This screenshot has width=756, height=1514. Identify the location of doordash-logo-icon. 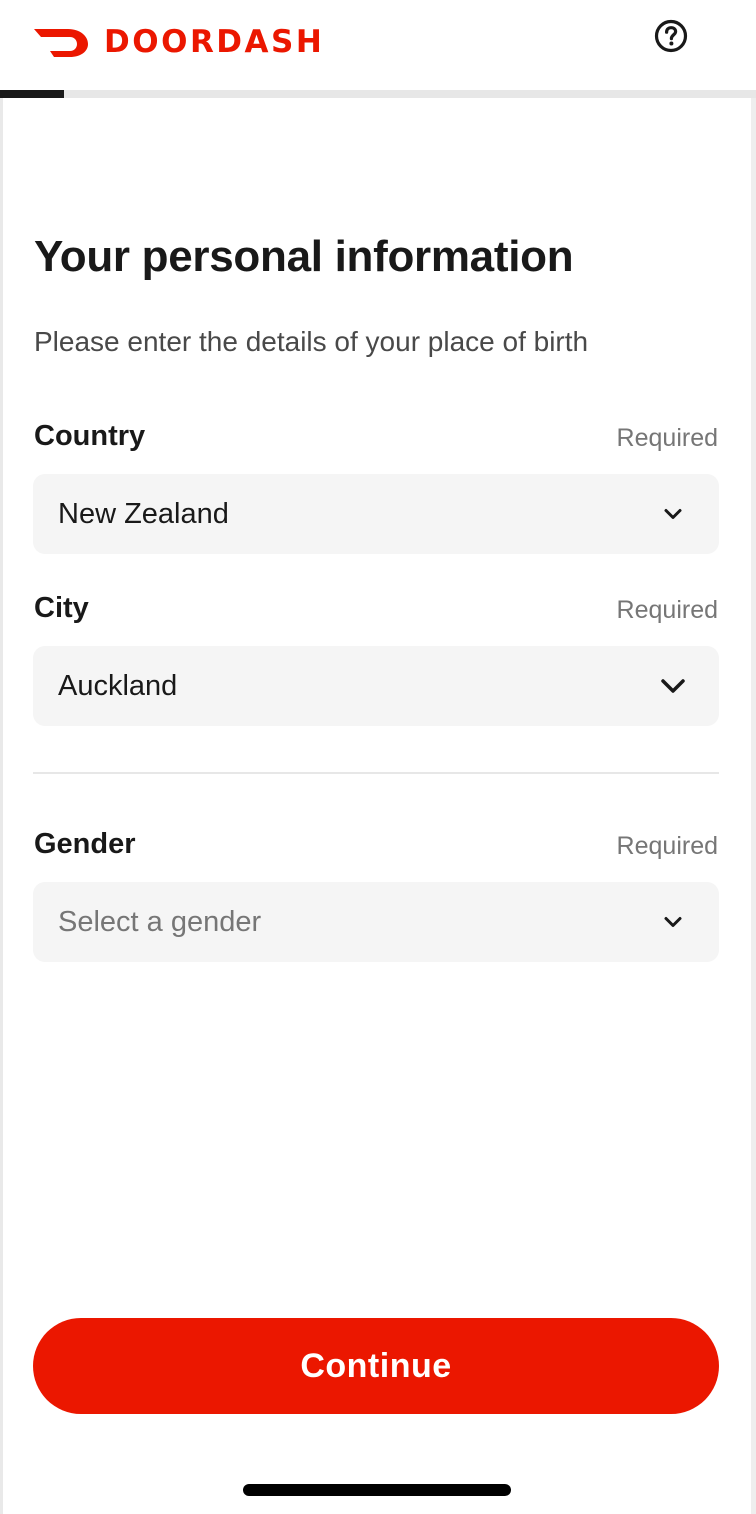
(61, 43).